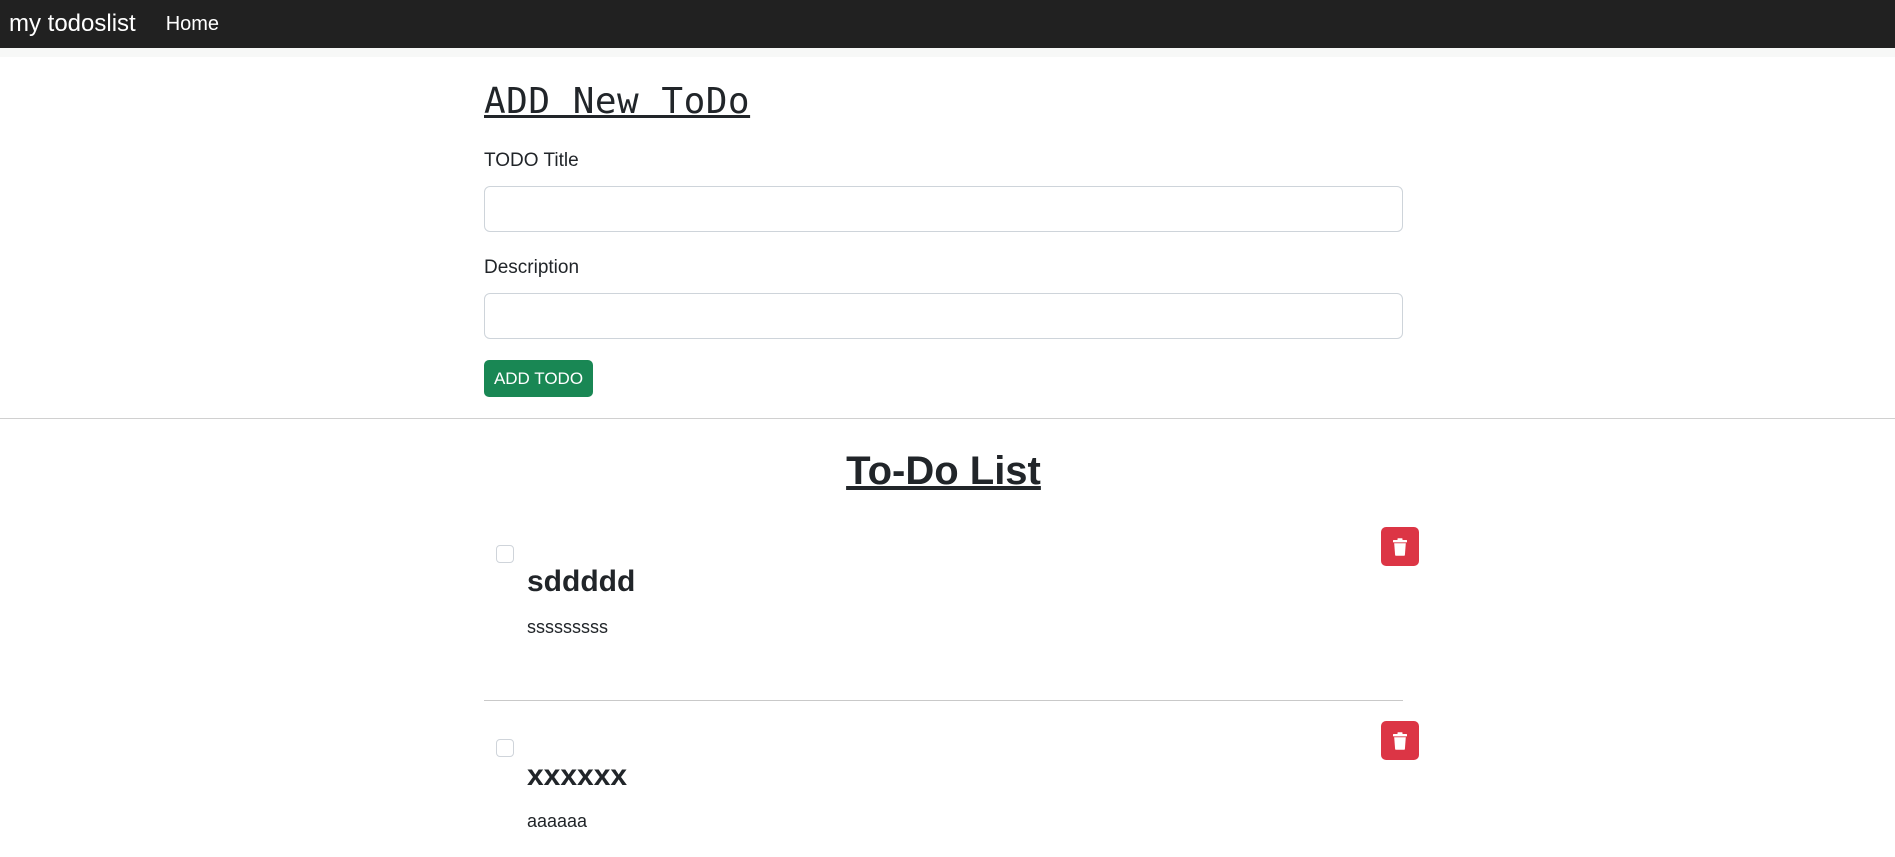 This screenshot has width=1895, height=857. Describe the element at coordinates (581, 581) in the screenshot. I see `todo-title: sddddd` at that location.